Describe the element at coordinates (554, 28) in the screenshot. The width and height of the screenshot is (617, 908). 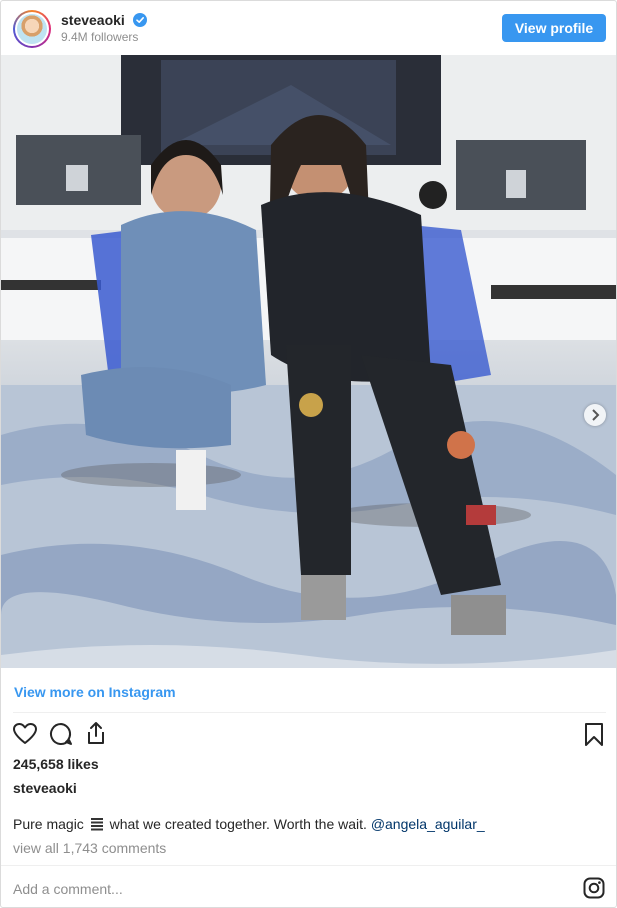
I see `view-profile-button: View profile` at that location.